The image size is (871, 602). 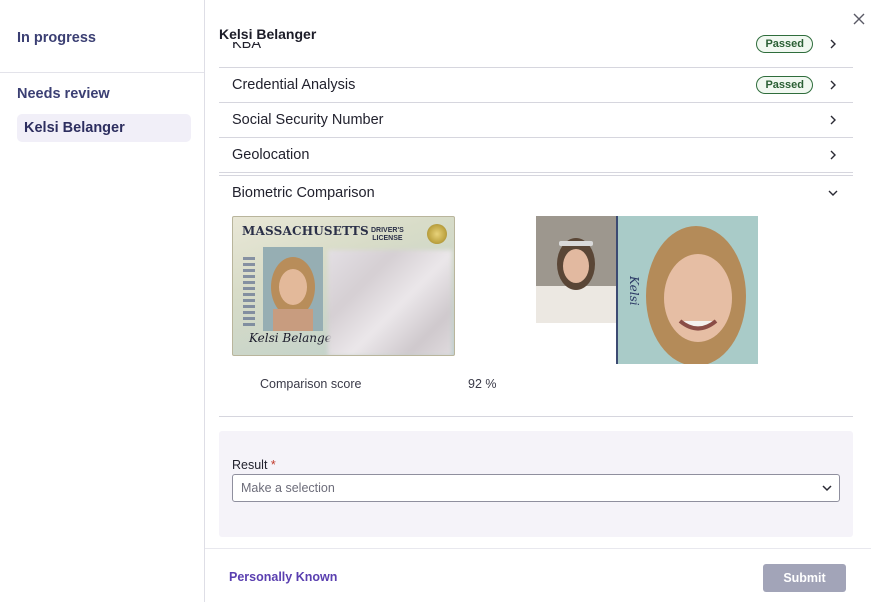 I want to click on personally-known-link: Personally Known, so click(x=283, y=577).